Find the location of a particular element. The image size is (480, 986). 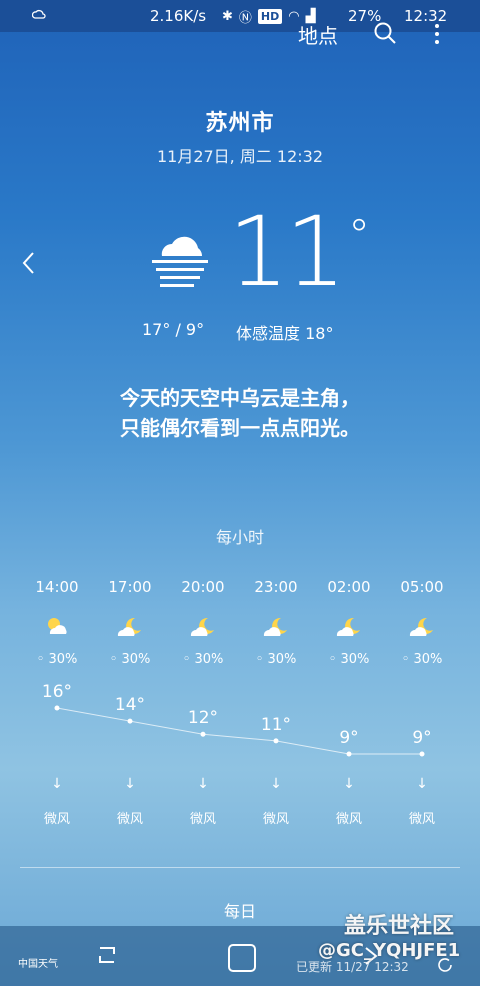

china-weather-logo: 中国天气 is located at coordinates (38, 964).